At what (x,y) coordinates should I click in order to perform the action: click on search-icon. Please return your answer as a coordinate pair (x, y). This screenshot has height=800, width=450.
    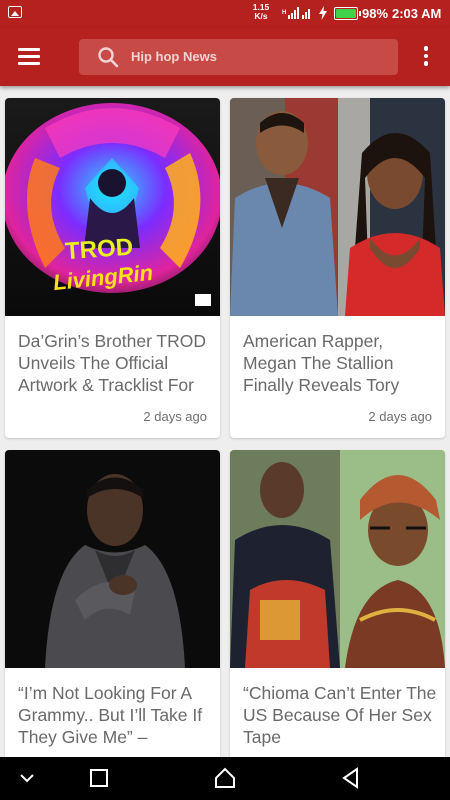
    Looking at the image, I should click on (108, 57).